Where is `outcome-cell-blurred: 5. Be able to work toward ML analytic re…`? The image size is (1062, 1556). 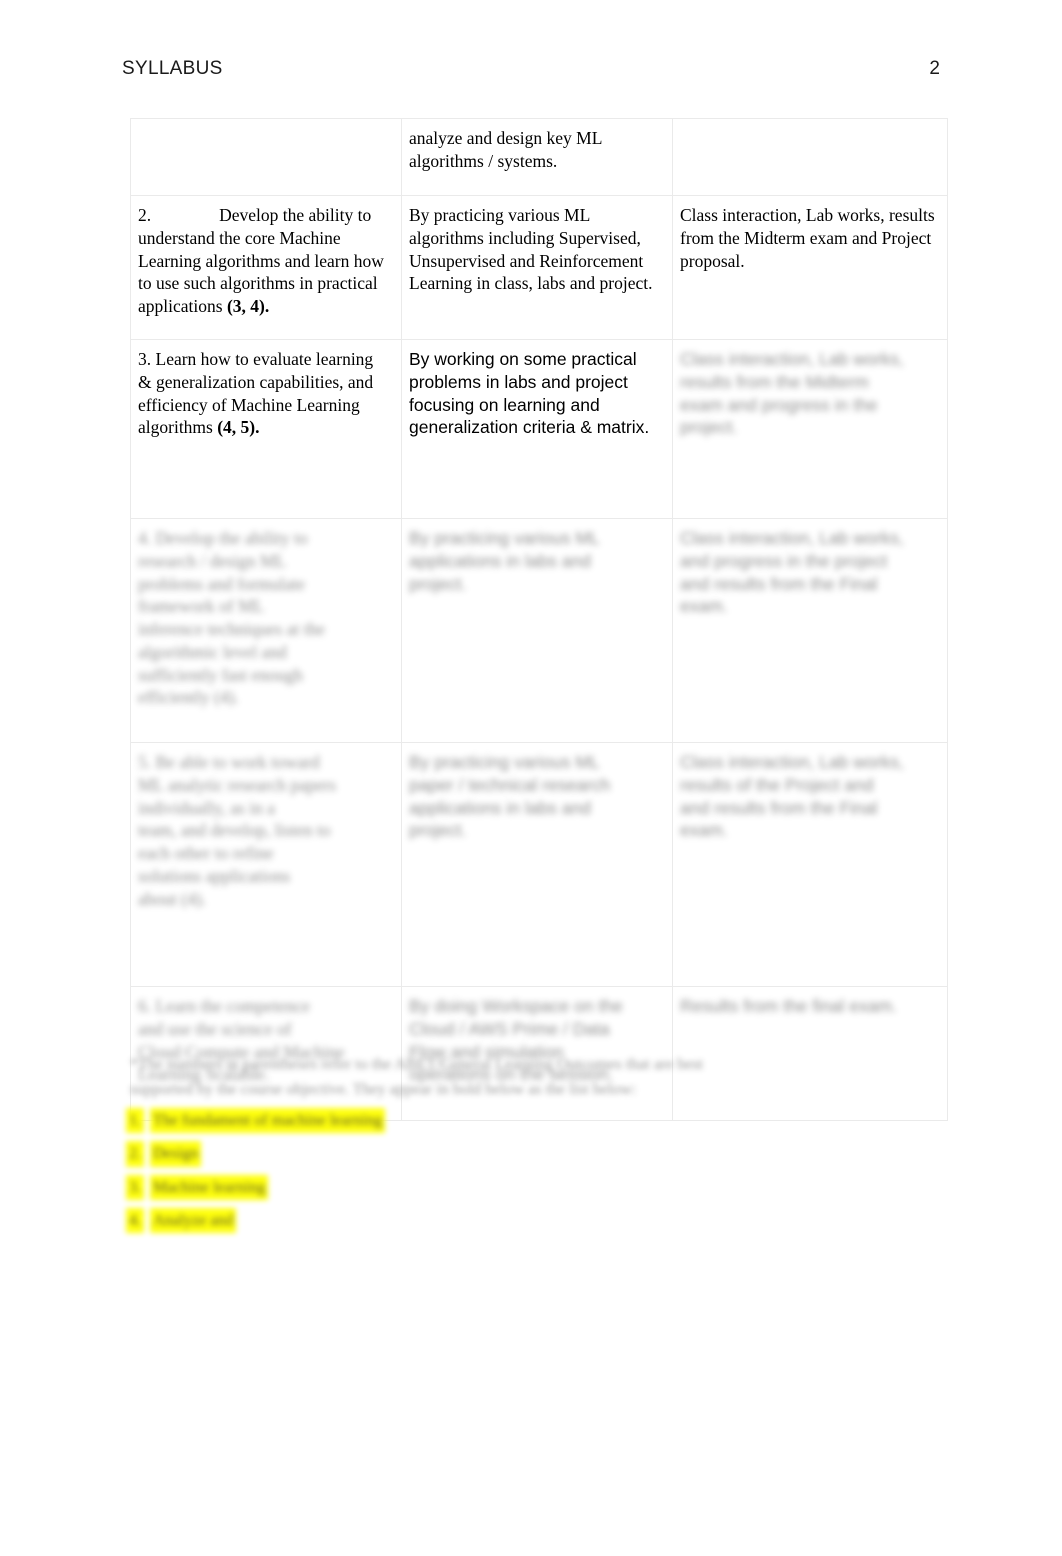
outcome-cell-blurred: 5. Be able to work toward ML analytic re… is located at coordinates (266, 864).